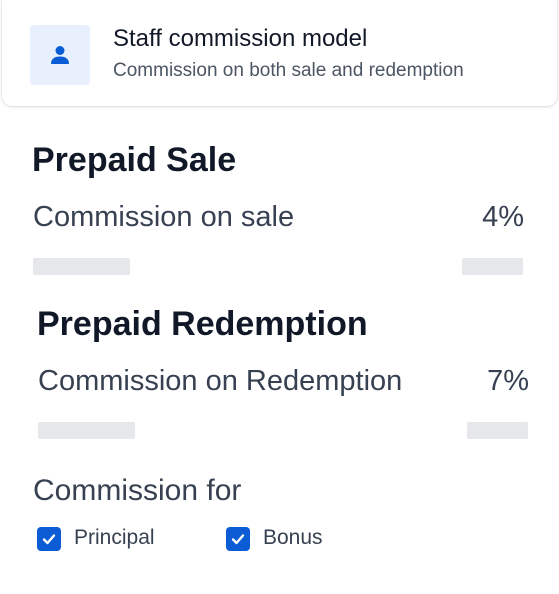 The width and height of the screenshot is (559, 594). I want to click on commission-on-sale-label: Commission on sale, so click(164, 217).